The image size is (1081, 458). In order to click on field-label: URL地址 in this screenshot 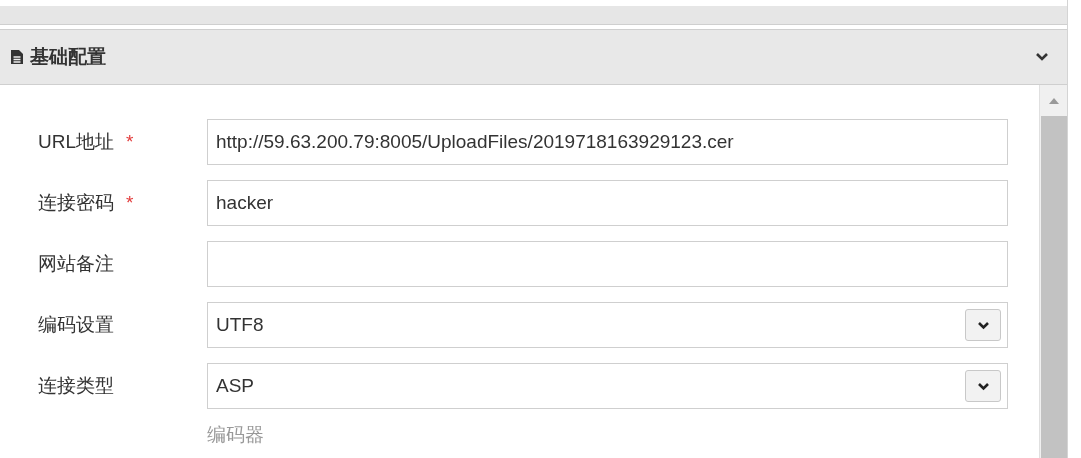, I will do `click(76, 141)`.